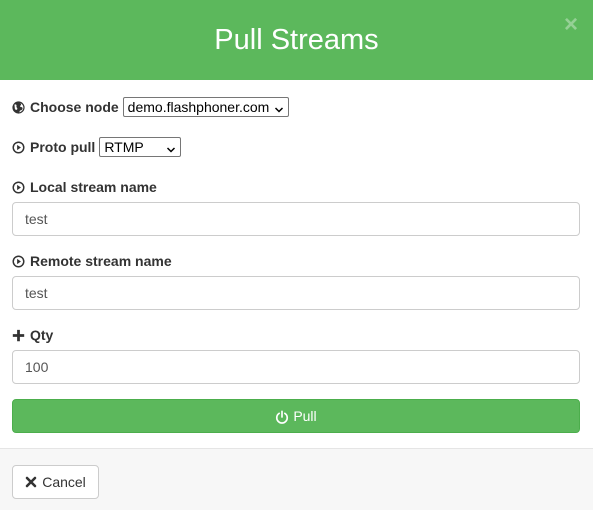 The height and width of the screenshot is (510, 593). What do you see at coordinates (74, 107) in the screenshot?
I see `choose-node-label: Choose node` at bounding box center [74, 107].